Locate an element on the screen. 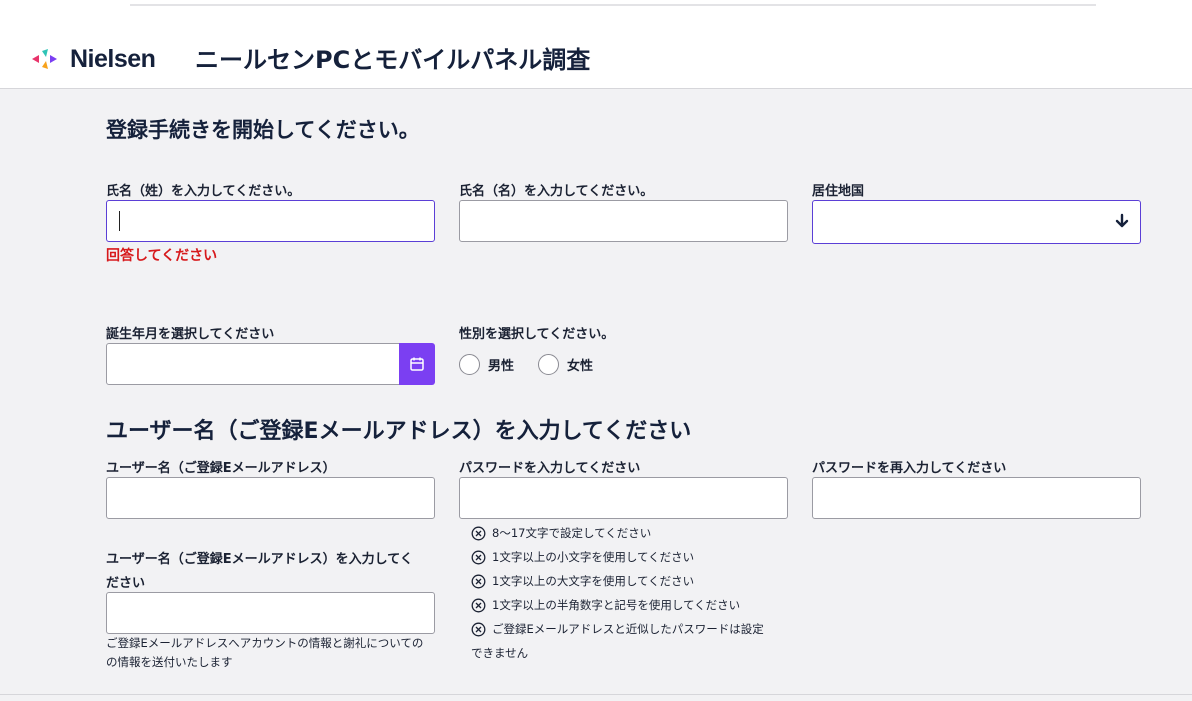  country-label: 居住地国 is located at coordinates (838, 191).